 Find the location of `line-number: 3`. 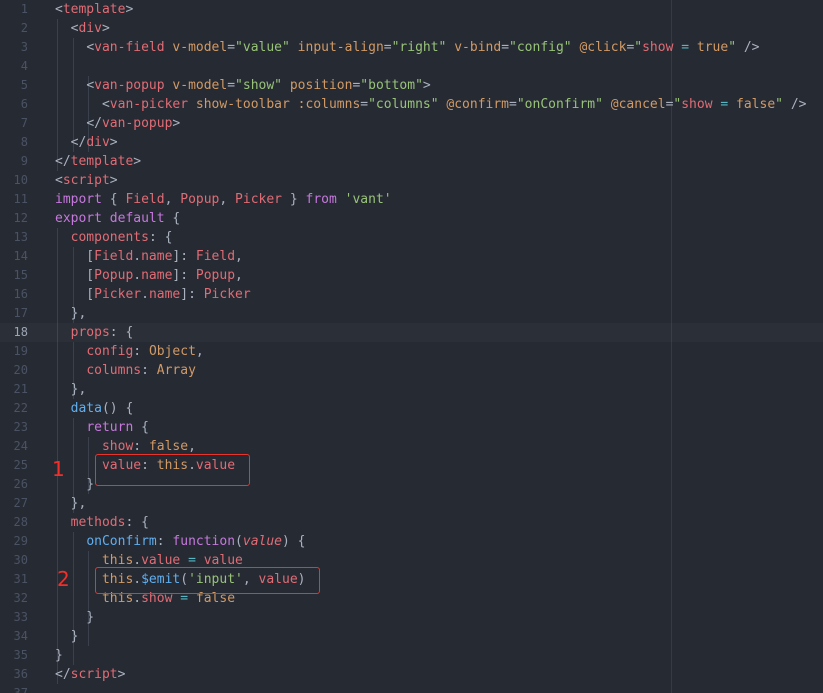

line-number: 3 is located at coordinates (24, 47).